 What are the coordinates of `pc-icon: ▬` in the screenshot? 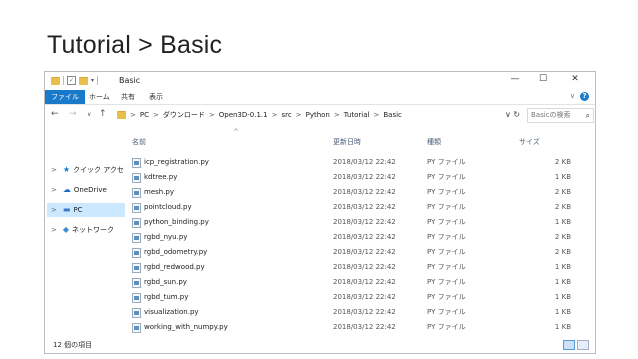 It's located at (66, 209).